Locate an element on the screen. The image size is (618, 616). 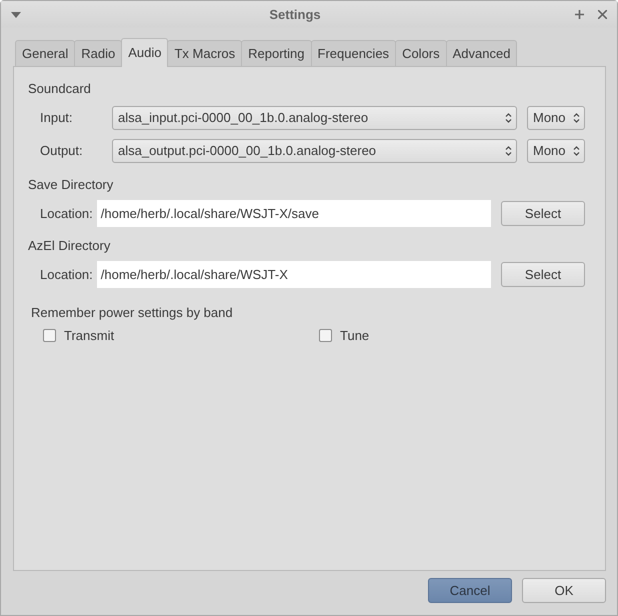
dialog-button: OK is located at coordinates (564, 590).